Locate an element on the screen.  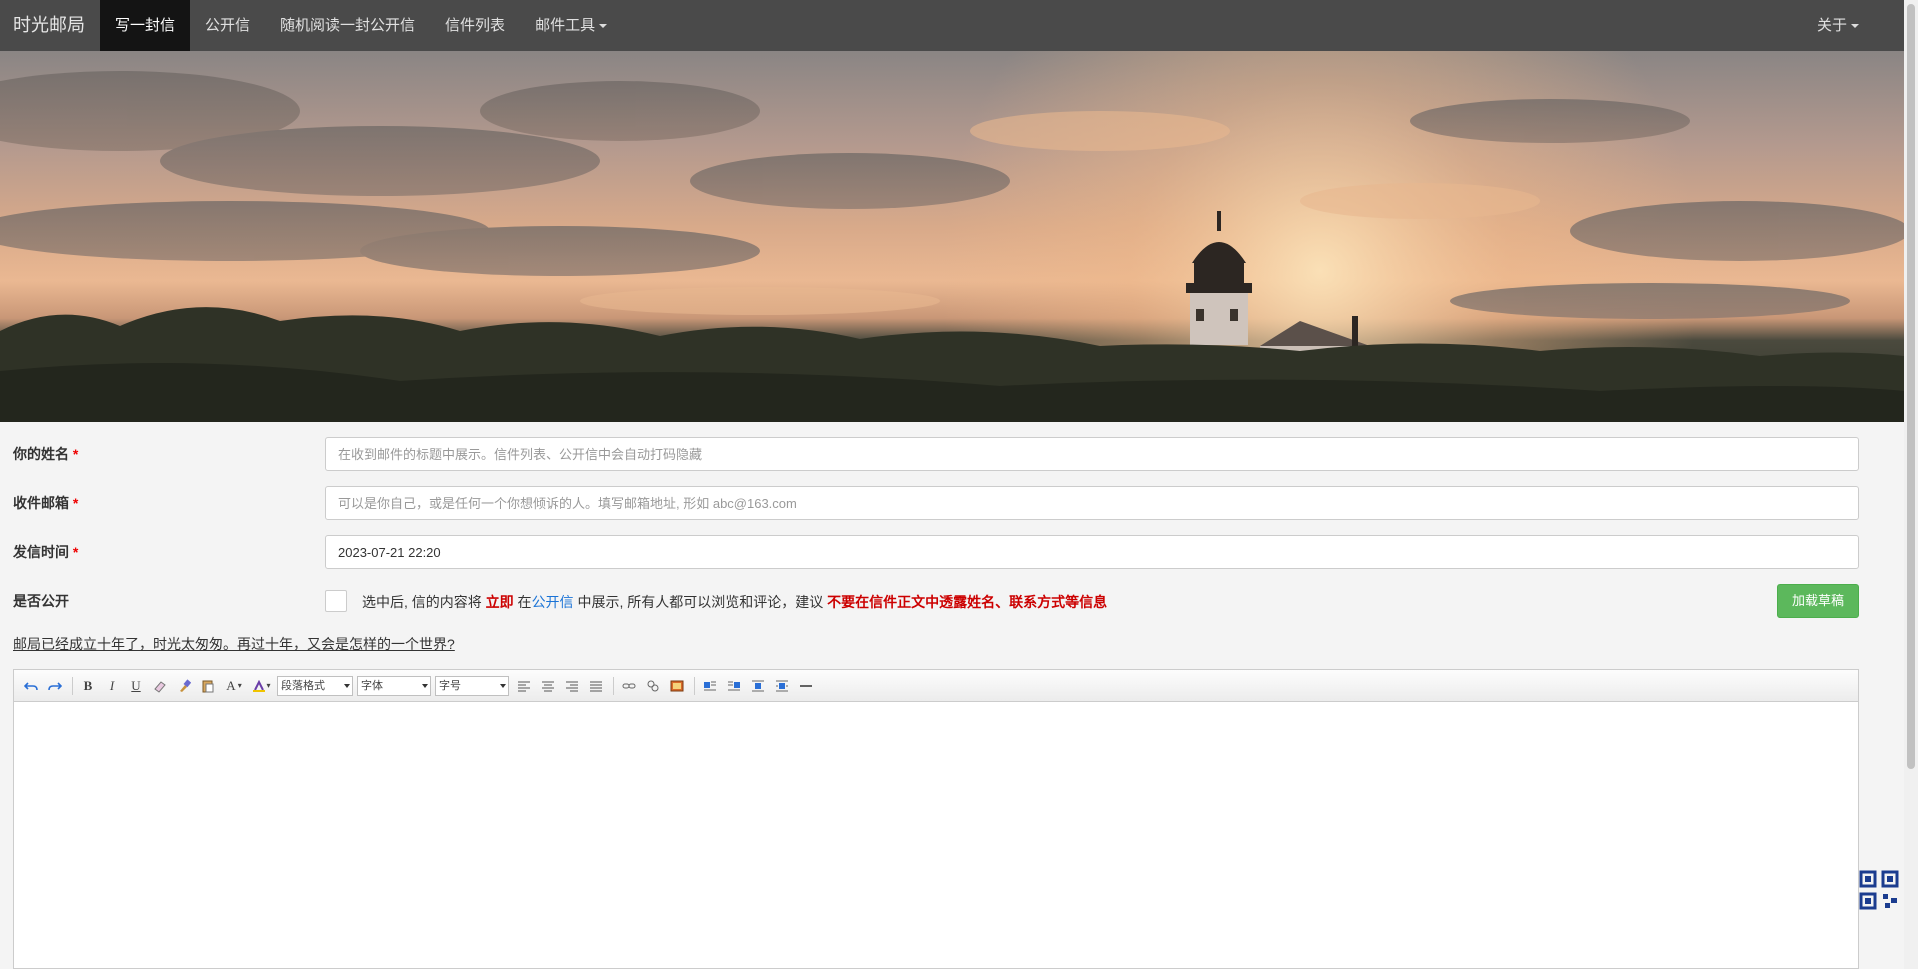
nav-about-dropdown: 关于 is located at coordinates (1838, 25).